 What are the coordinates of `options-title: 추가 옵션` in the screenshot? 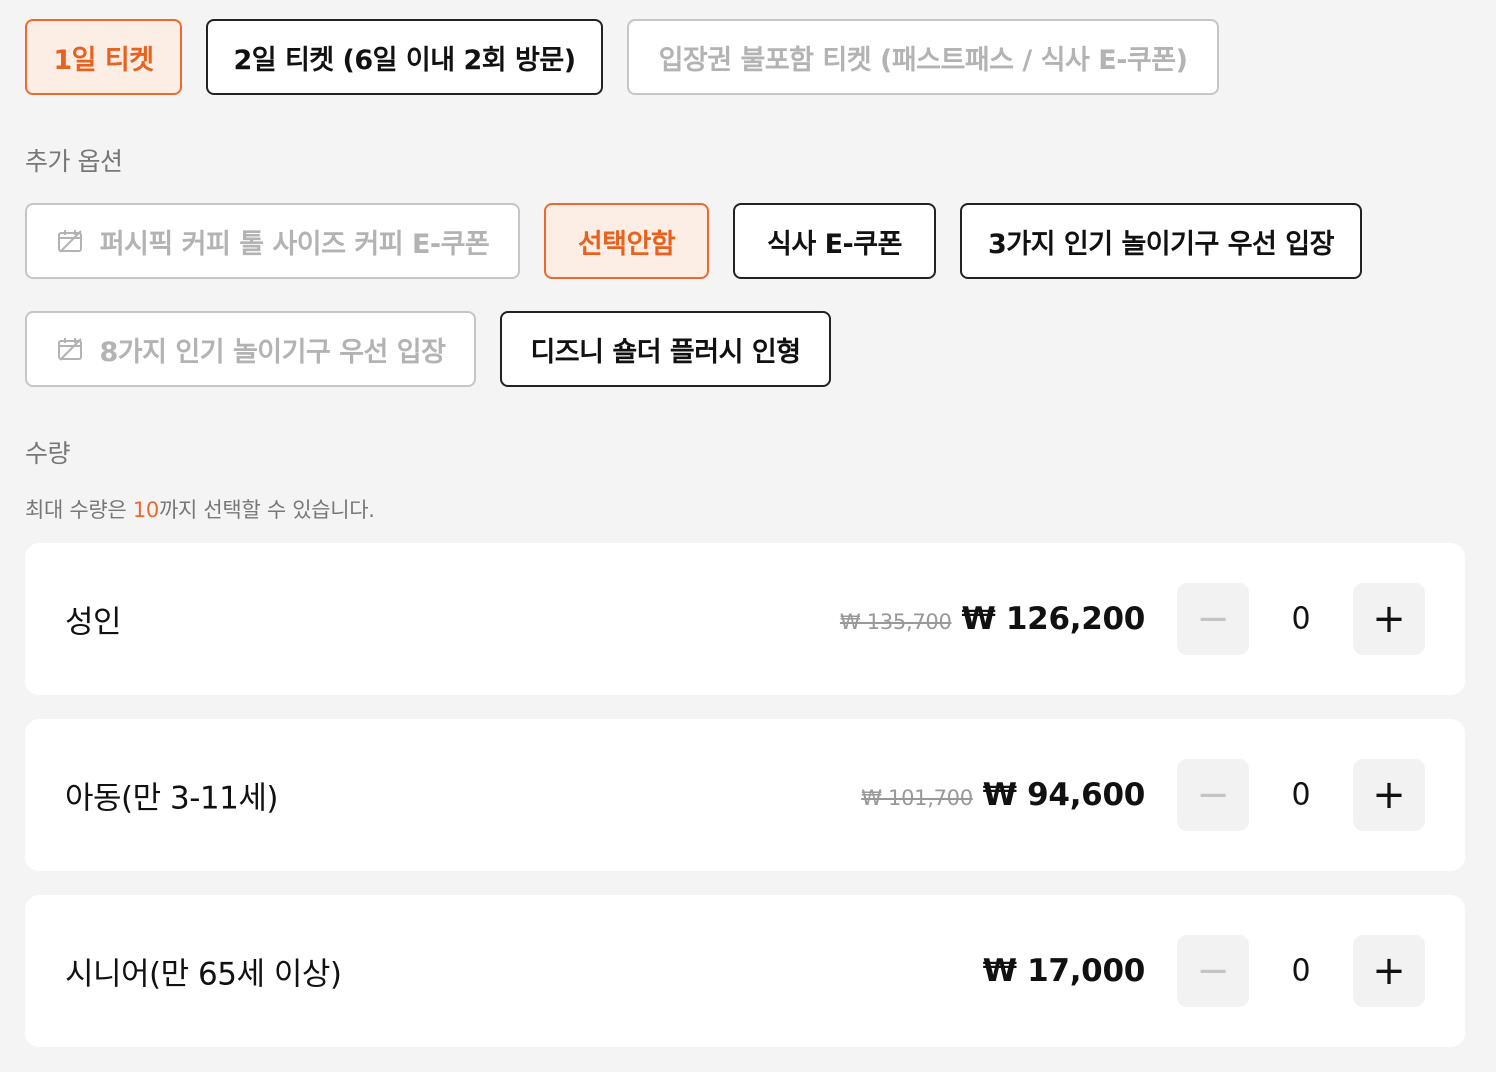 It's located at (74, 161).